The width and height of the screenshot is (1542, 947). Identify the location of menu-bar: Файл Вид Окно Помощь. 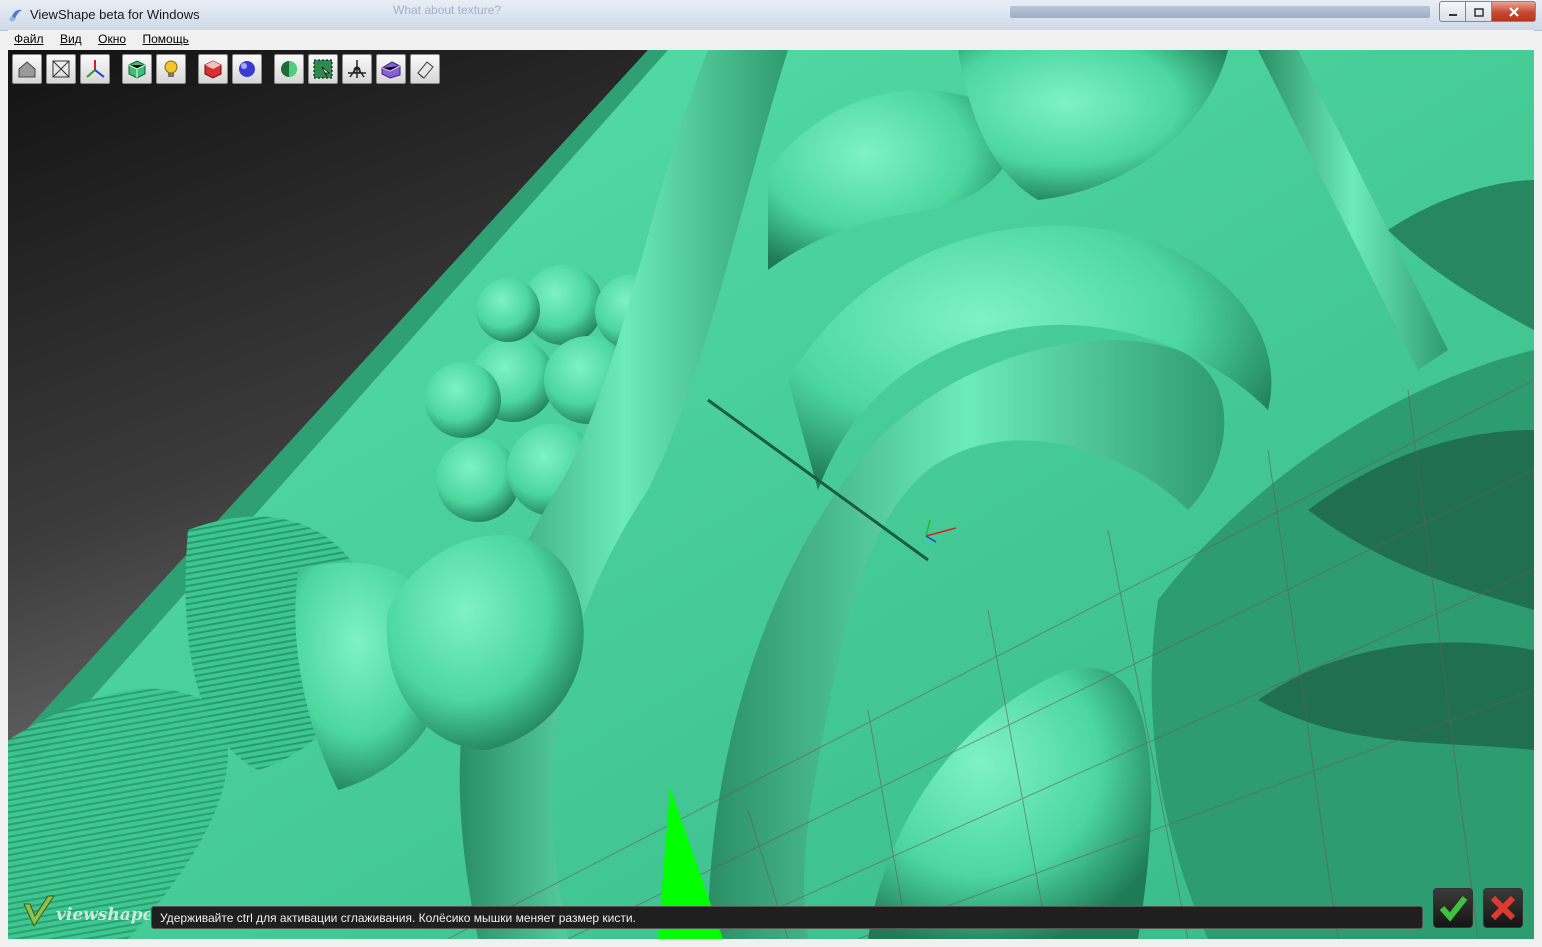
(771, 40).